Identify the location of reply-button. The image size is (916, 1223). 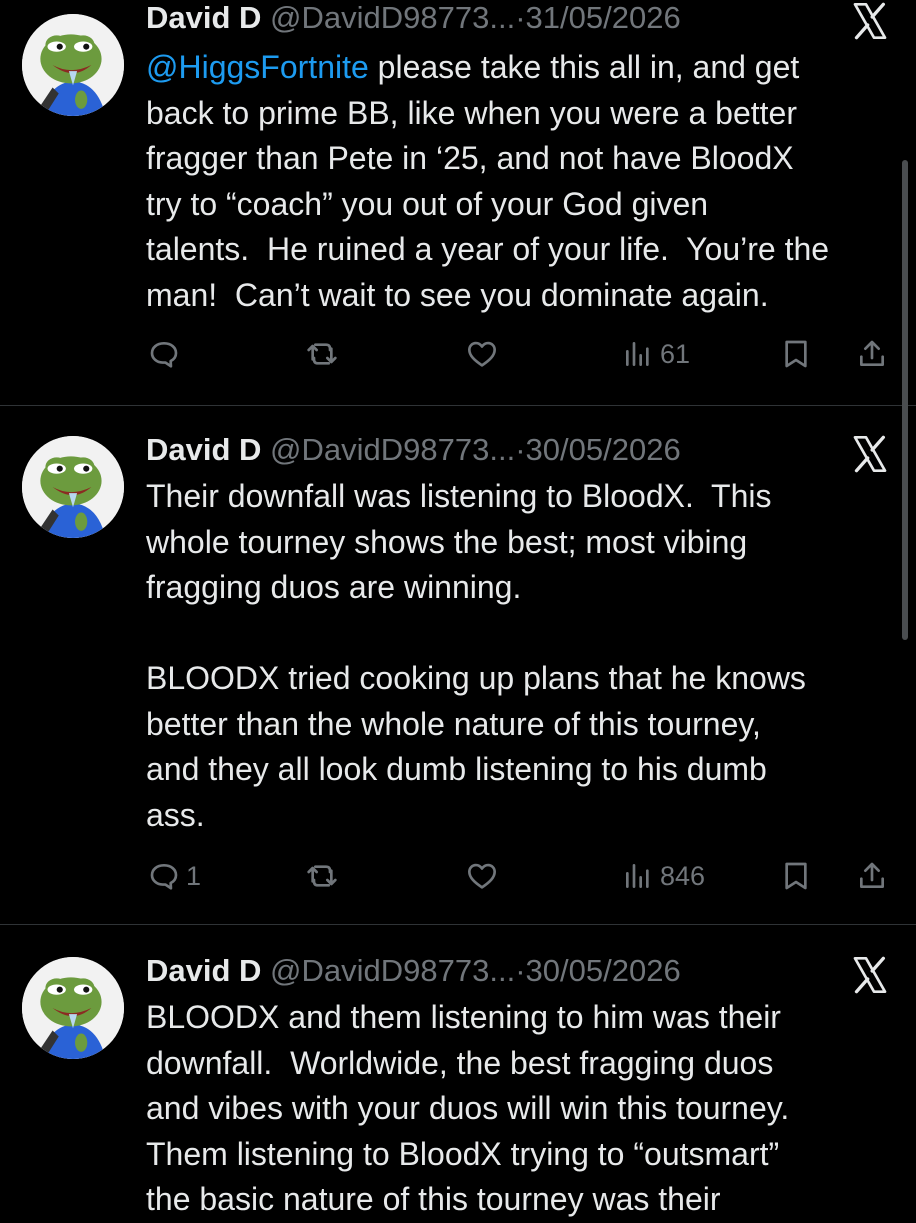
(167, 354).